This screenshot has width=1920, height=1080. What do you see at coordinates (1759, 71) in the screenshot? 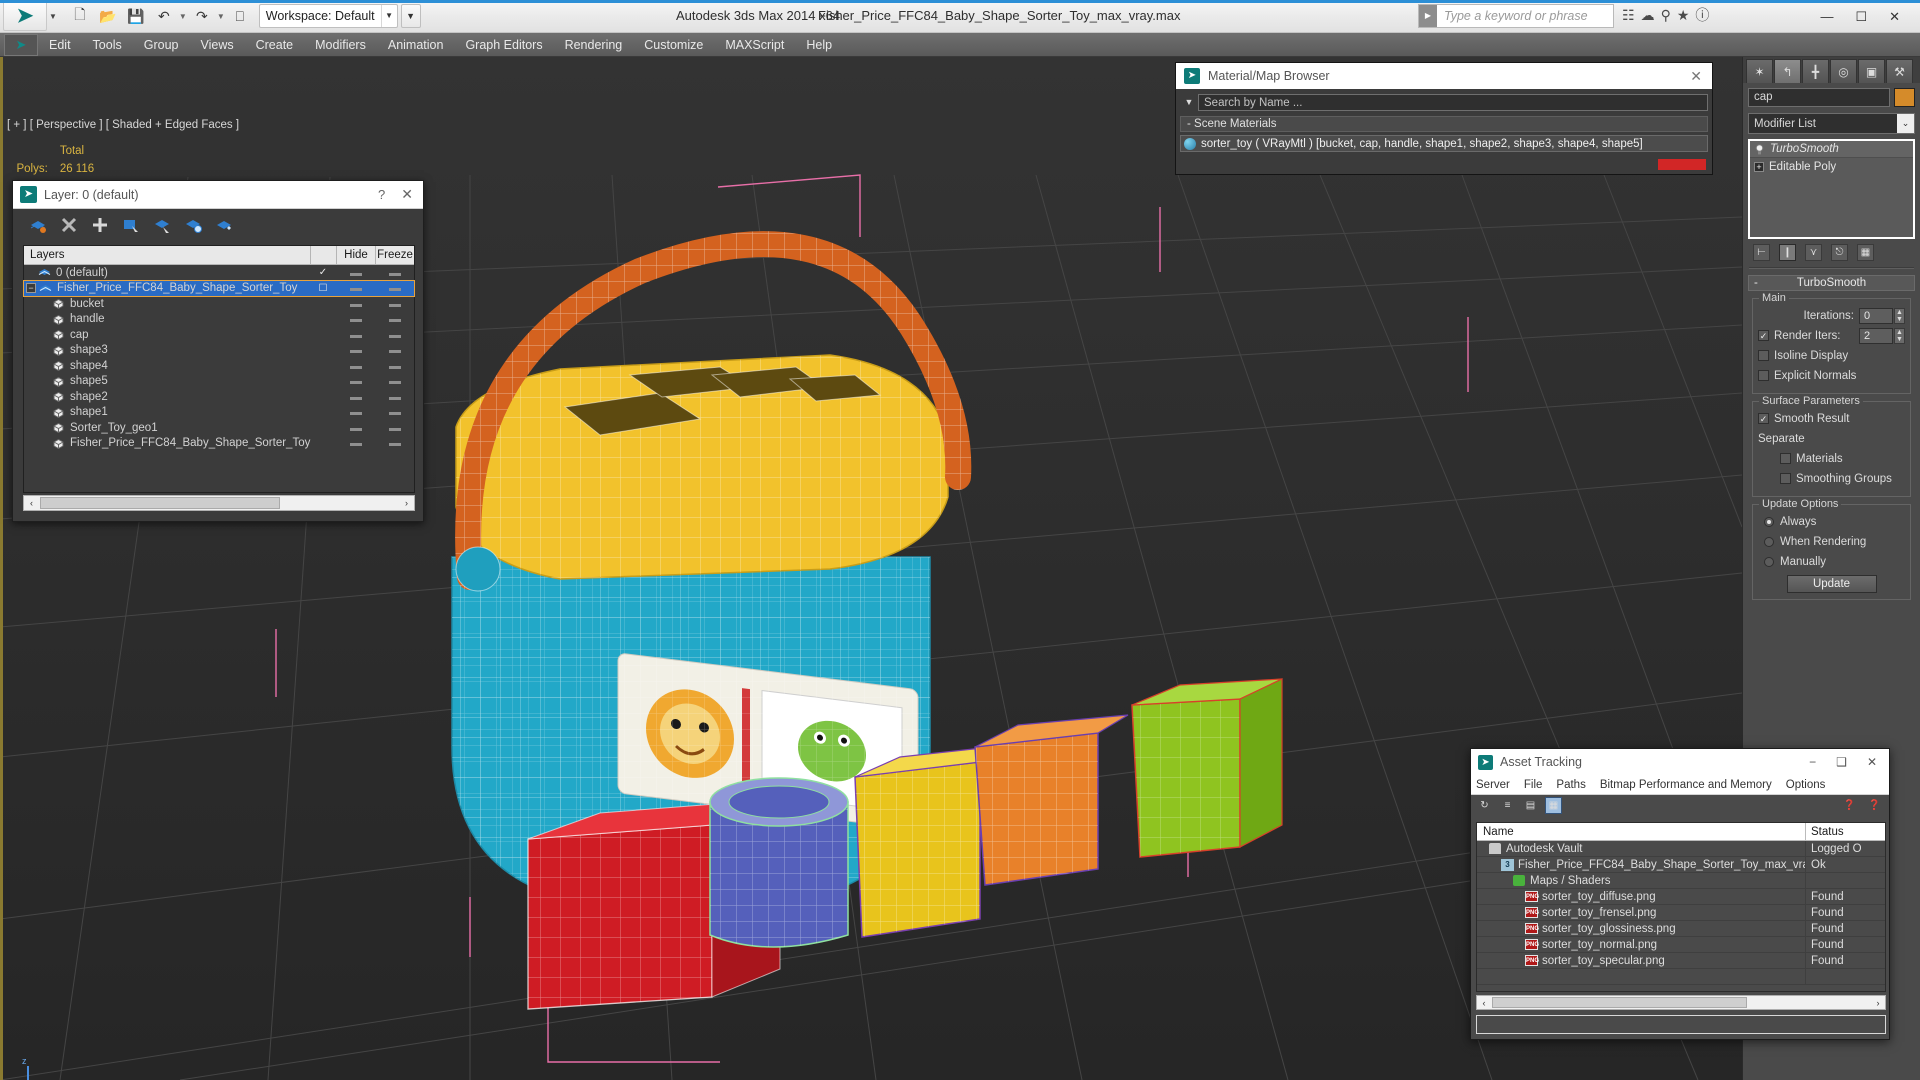
I see `create-tab: ✶` at bounding box center [1759, 71].